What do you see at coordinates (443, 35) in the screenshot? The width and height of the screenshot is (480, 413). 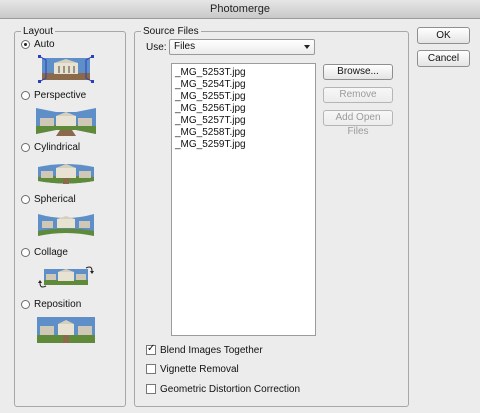 I see `ok-button: OK` at bounding box center [443, 35].